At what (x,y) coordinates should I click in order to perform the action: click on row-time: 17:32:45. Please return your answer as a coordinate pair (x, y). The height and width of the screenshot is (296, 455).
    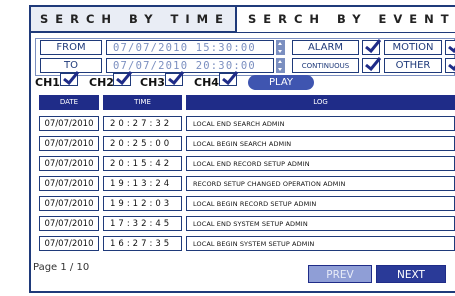
    Looking at the image, I should click on (142, 223).